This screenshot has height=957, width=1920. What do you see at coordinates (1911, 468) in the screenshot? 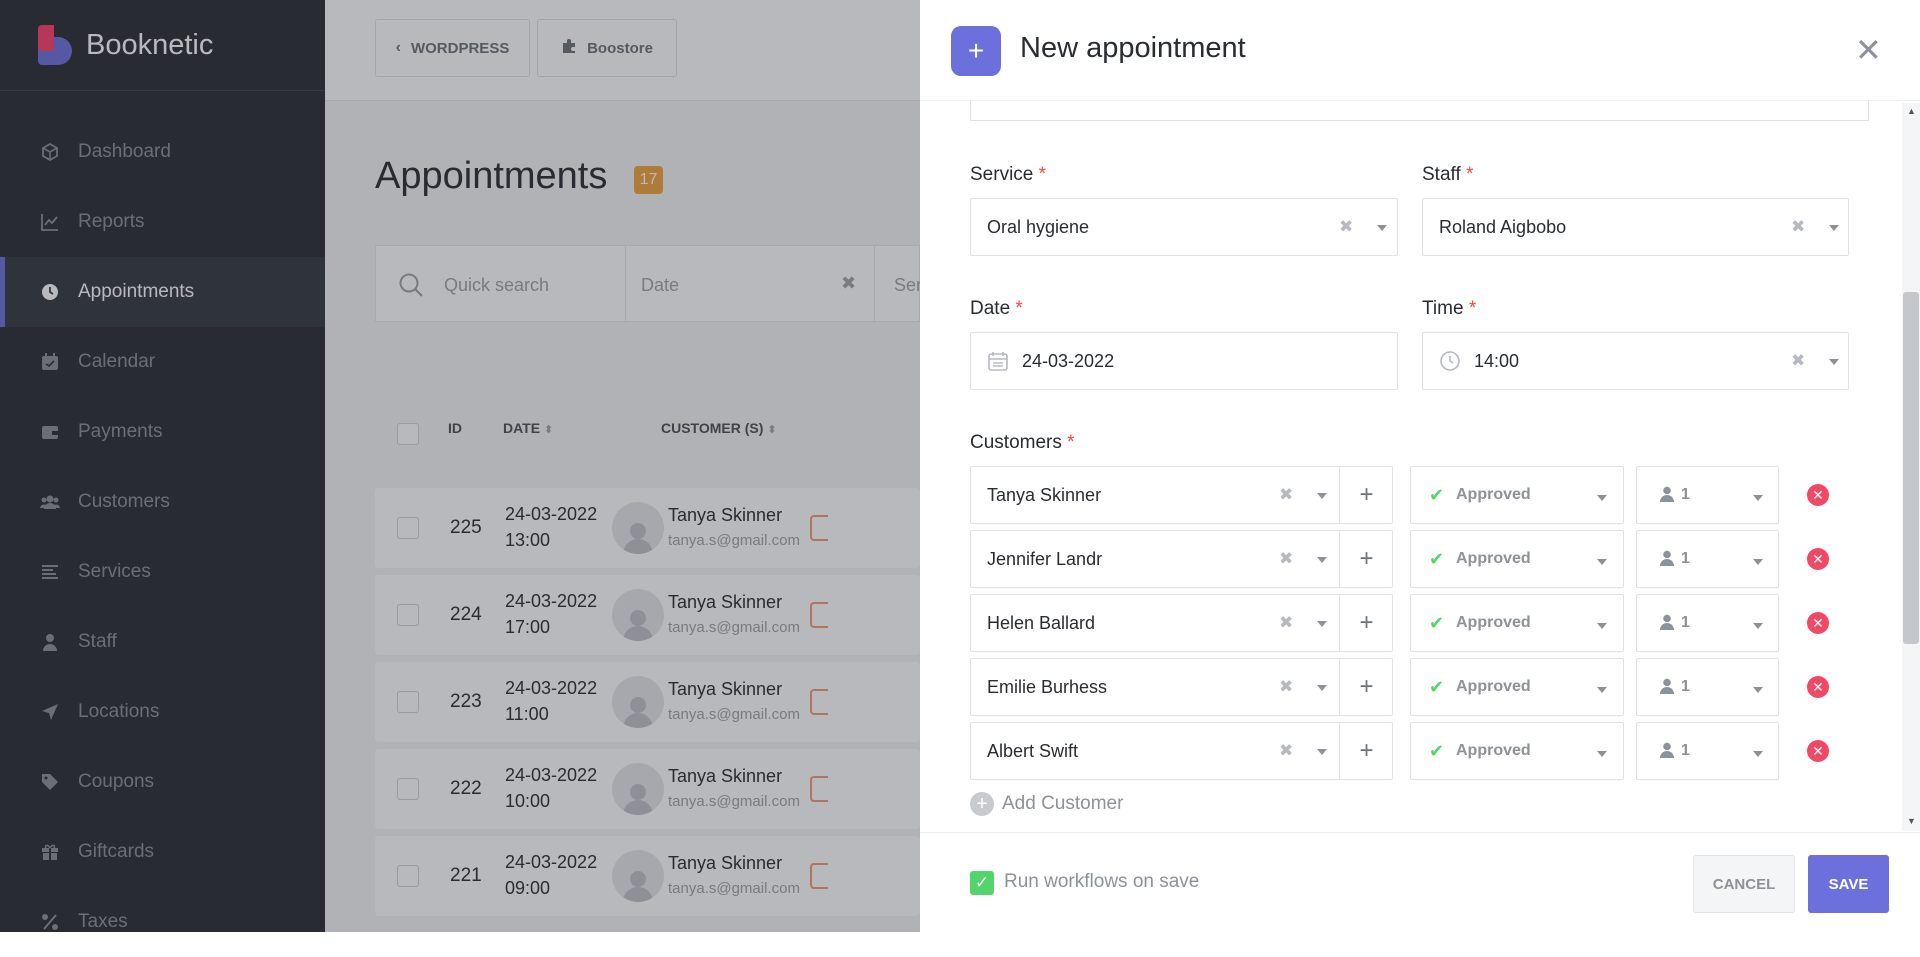
I see `scrollbar-thumb` at bounding box center [1911, 468].